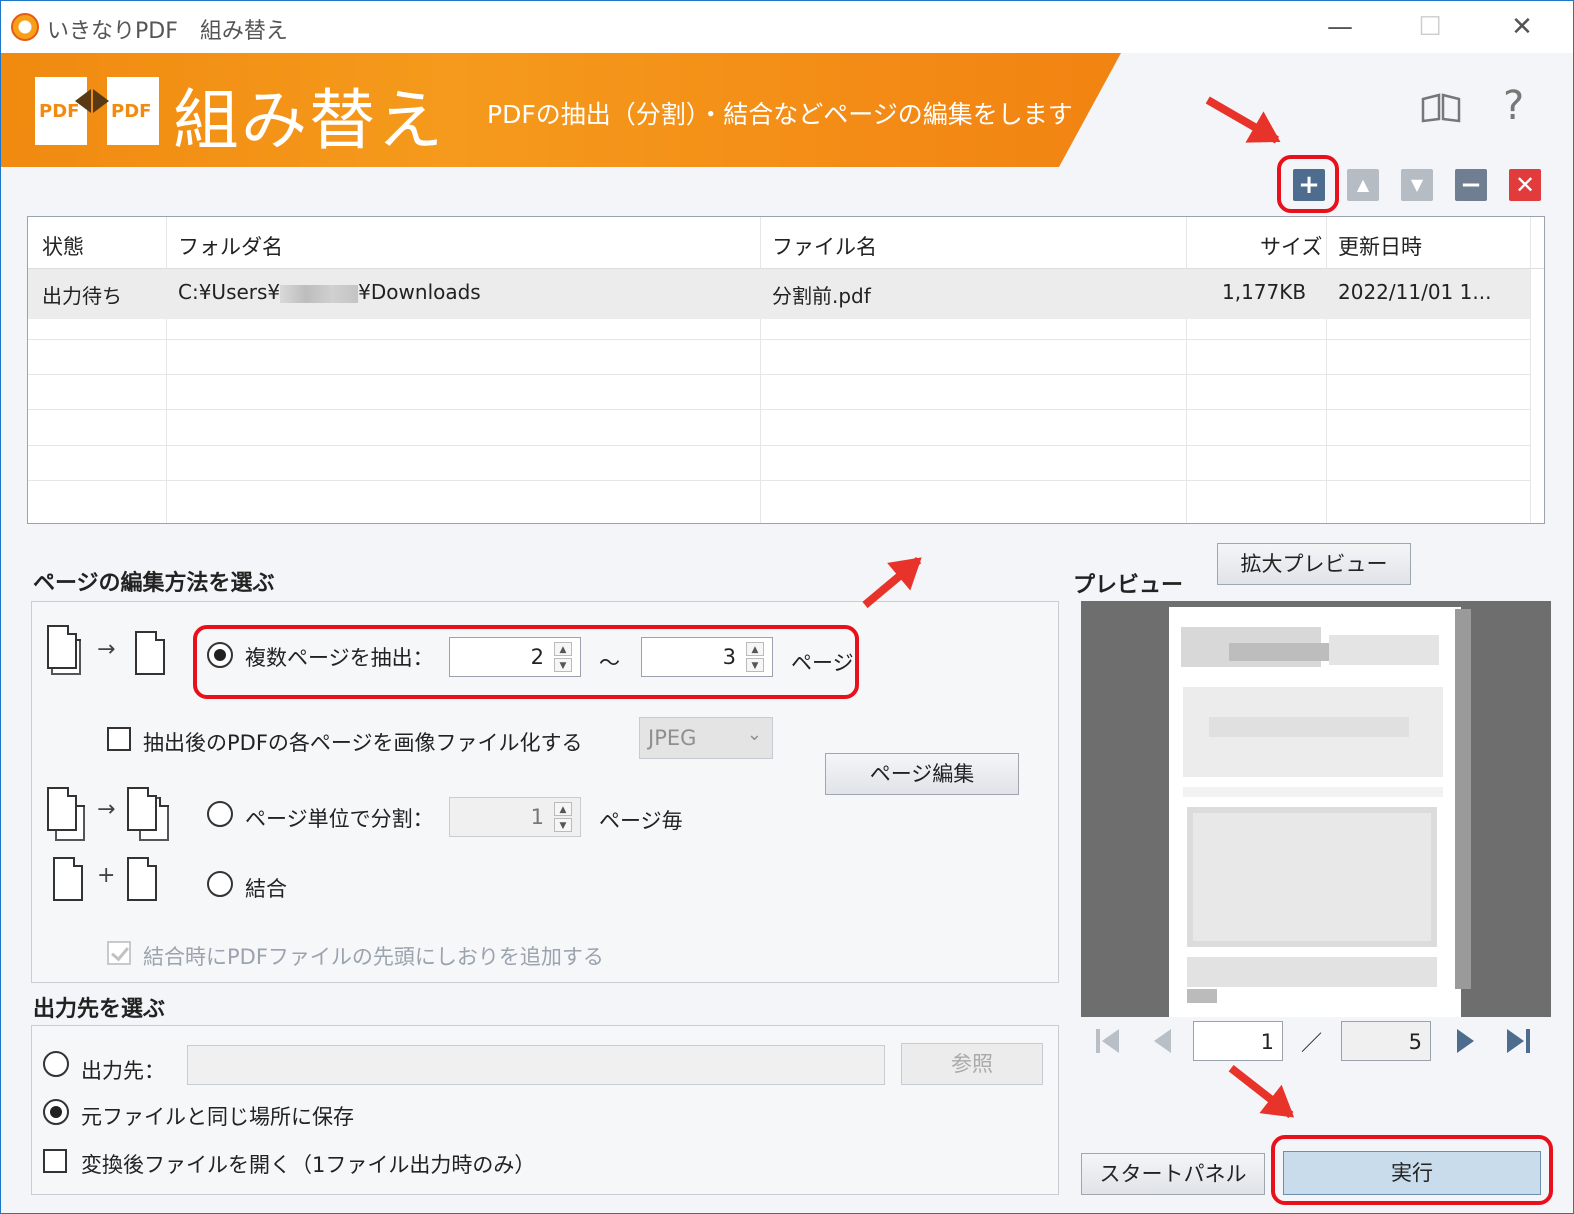 The height and width of the screenshot is (1214, 1574). What do you see at coordinates (821, 296) in the screenshot?
I see `cell-file: 分割前.pdf` at bounding box center [821, 296].